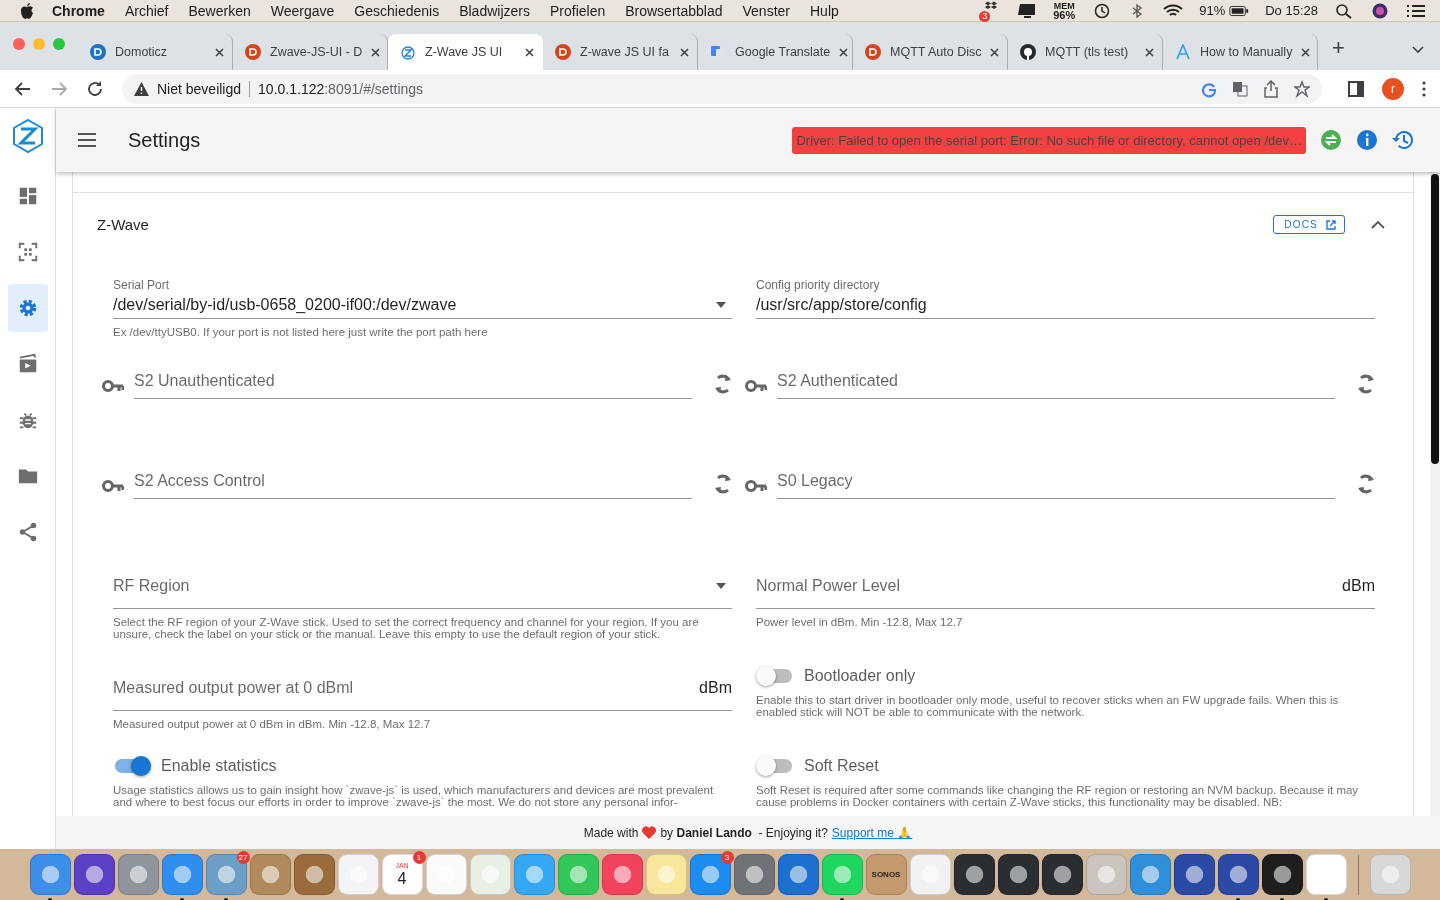 The image size is (1440, 900). I want to click on app-label: SONOS, so click(886, 874).